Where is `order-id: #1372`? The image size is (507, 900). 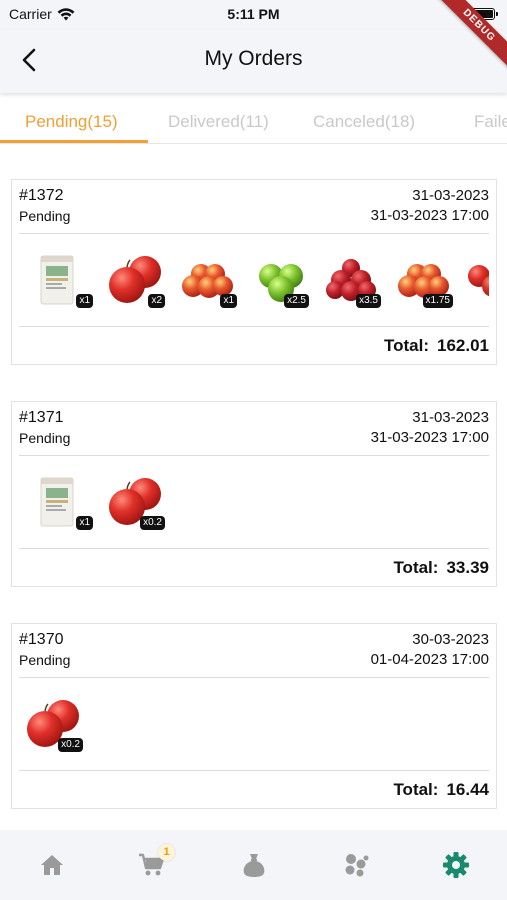
order-id: #1372 is located at coordinates (41, 195).